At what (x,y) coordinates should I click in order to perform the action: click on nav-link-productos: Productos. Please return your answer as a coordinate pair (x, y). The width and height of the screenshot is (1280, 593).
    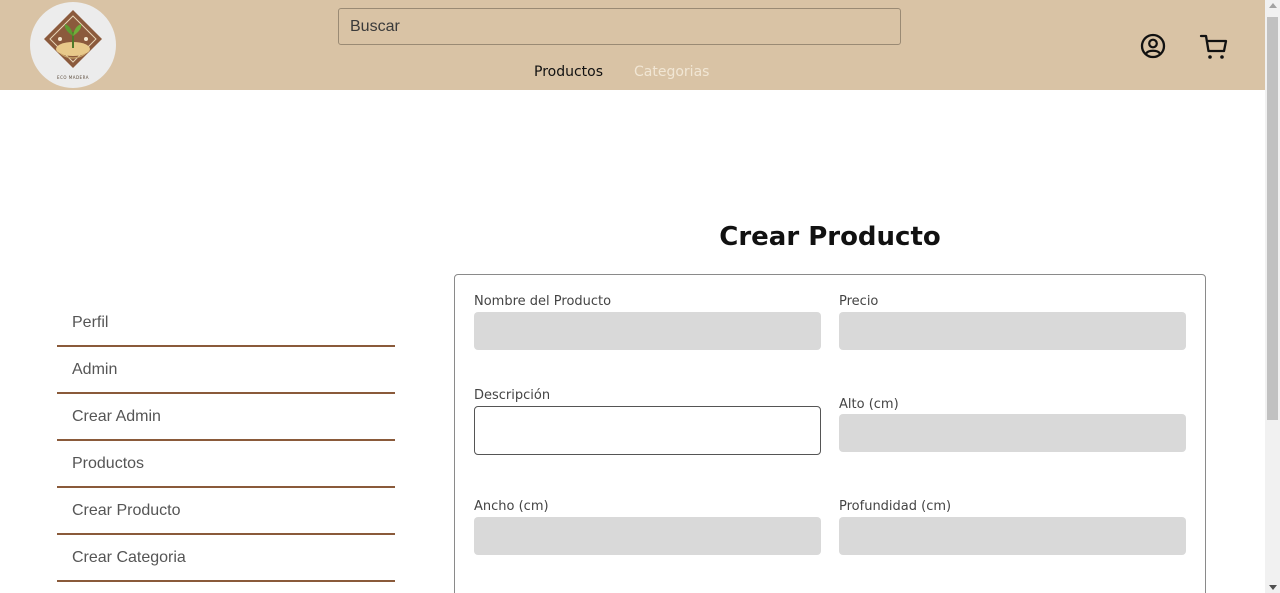
    Looking at the image, I should click on (568, 72).